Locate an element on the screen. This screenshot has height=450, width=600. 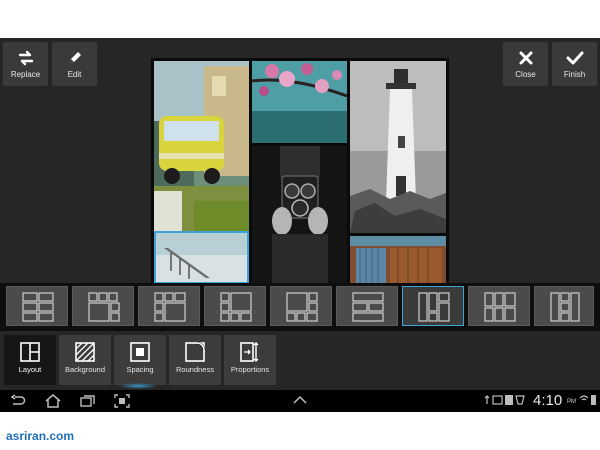
home-icon is located at coordinates (53, 401).